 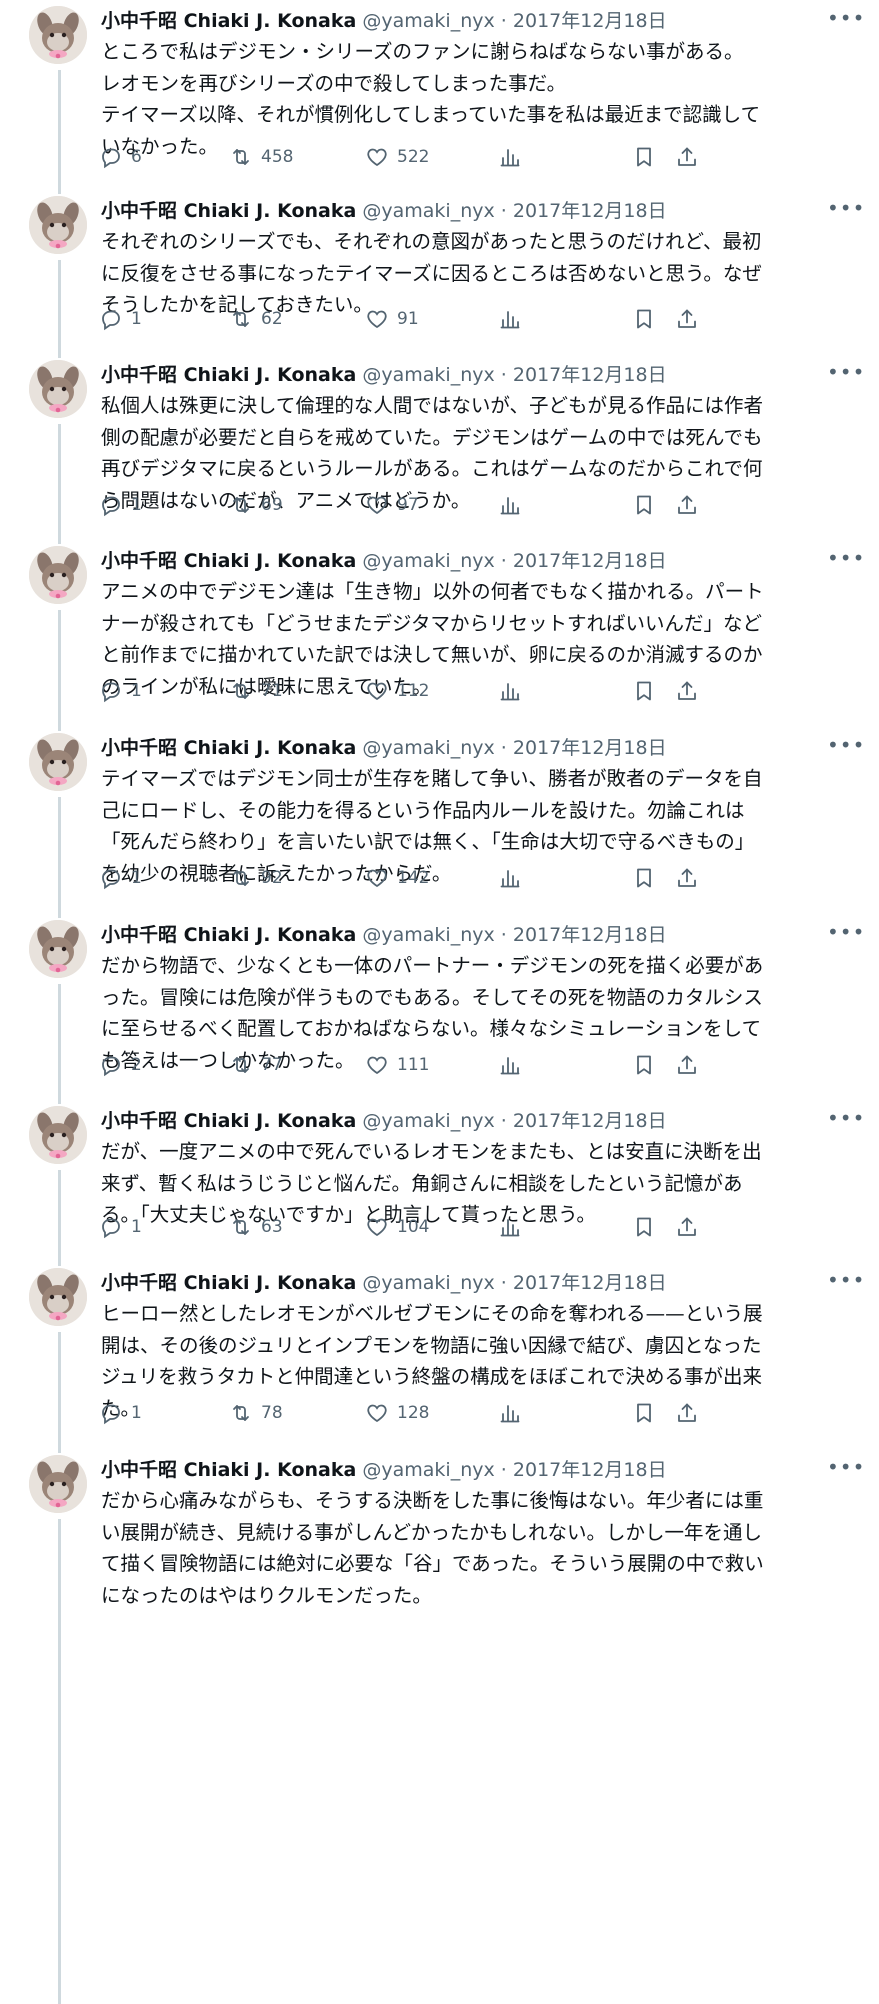 I want to click on reply-button: 2, so click(x=120, y=1065).